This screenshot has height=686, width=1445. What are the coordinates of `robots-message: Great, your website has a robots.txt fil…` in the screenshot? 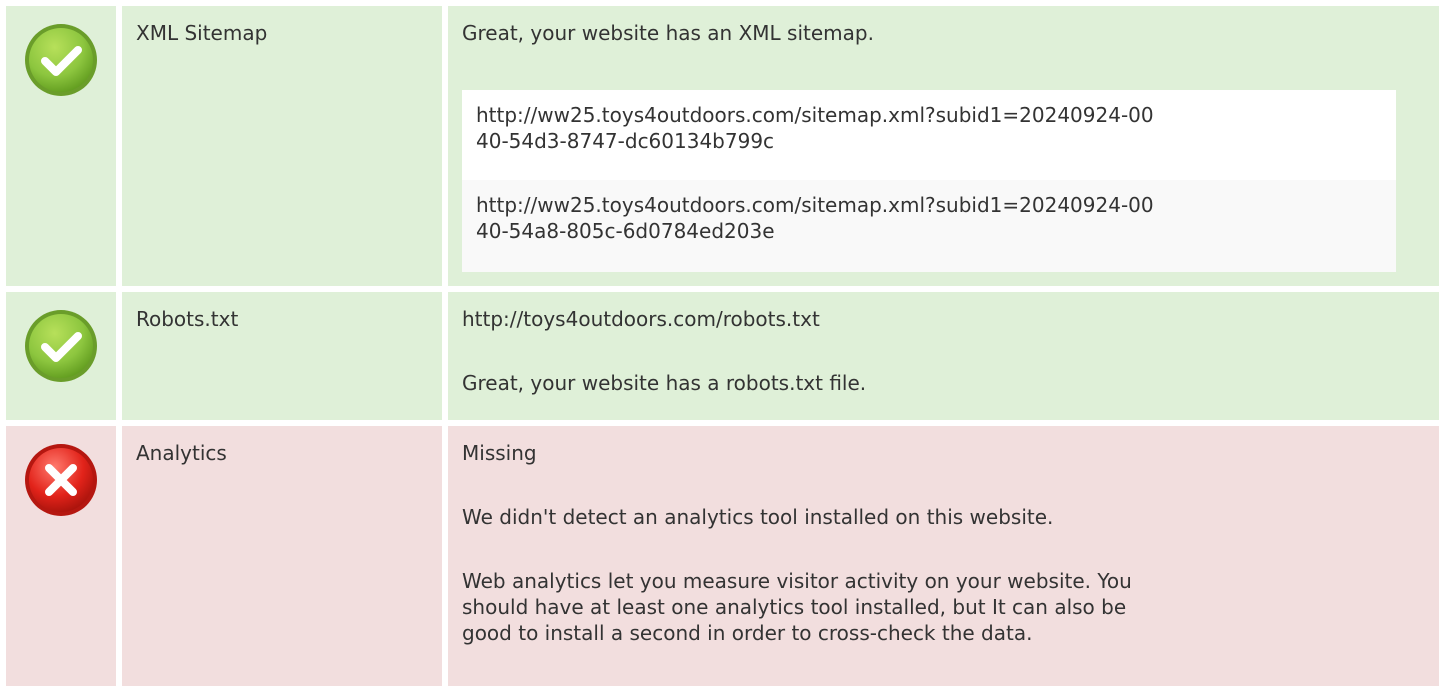 It's located at (664, 383).